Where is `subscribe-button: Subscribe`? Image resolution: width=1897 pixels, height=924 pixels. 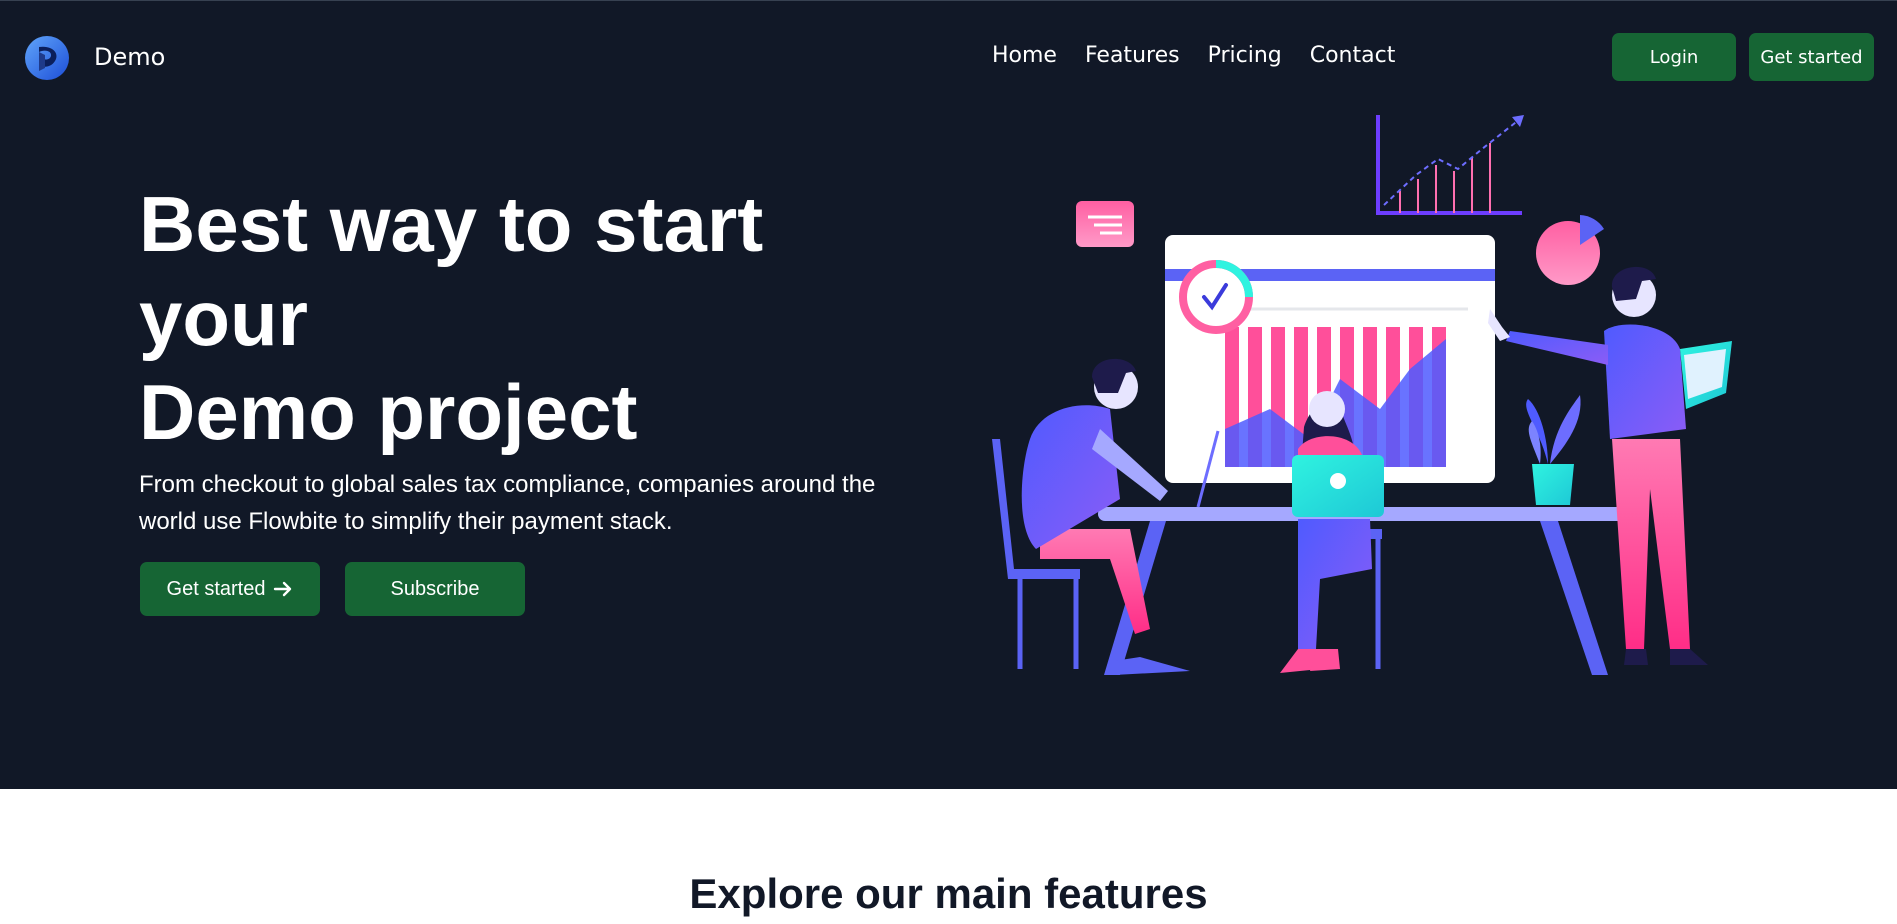 subscribe-button: Subscribe is located at coordinates (435, 589).